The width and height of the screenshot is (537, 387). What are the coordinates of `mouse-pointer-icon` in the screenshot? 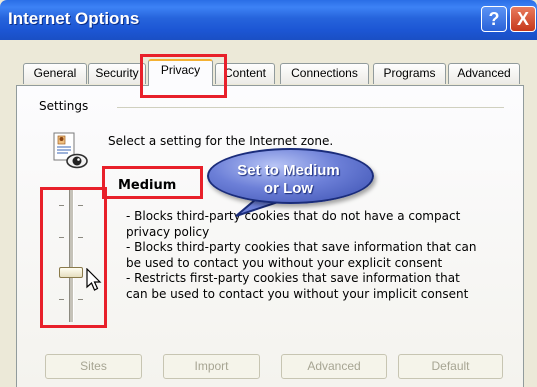 It's located at (94, 279).